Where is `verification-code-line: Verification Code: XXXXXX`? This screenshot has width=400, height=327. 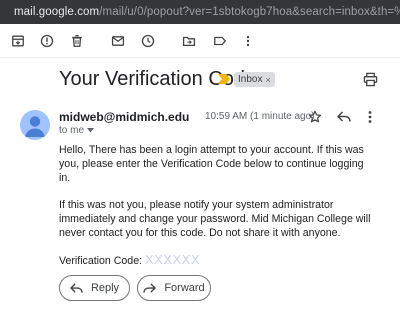 verification-code-line: Verification Code: XXXXXX is located at coordinates (218, 260).